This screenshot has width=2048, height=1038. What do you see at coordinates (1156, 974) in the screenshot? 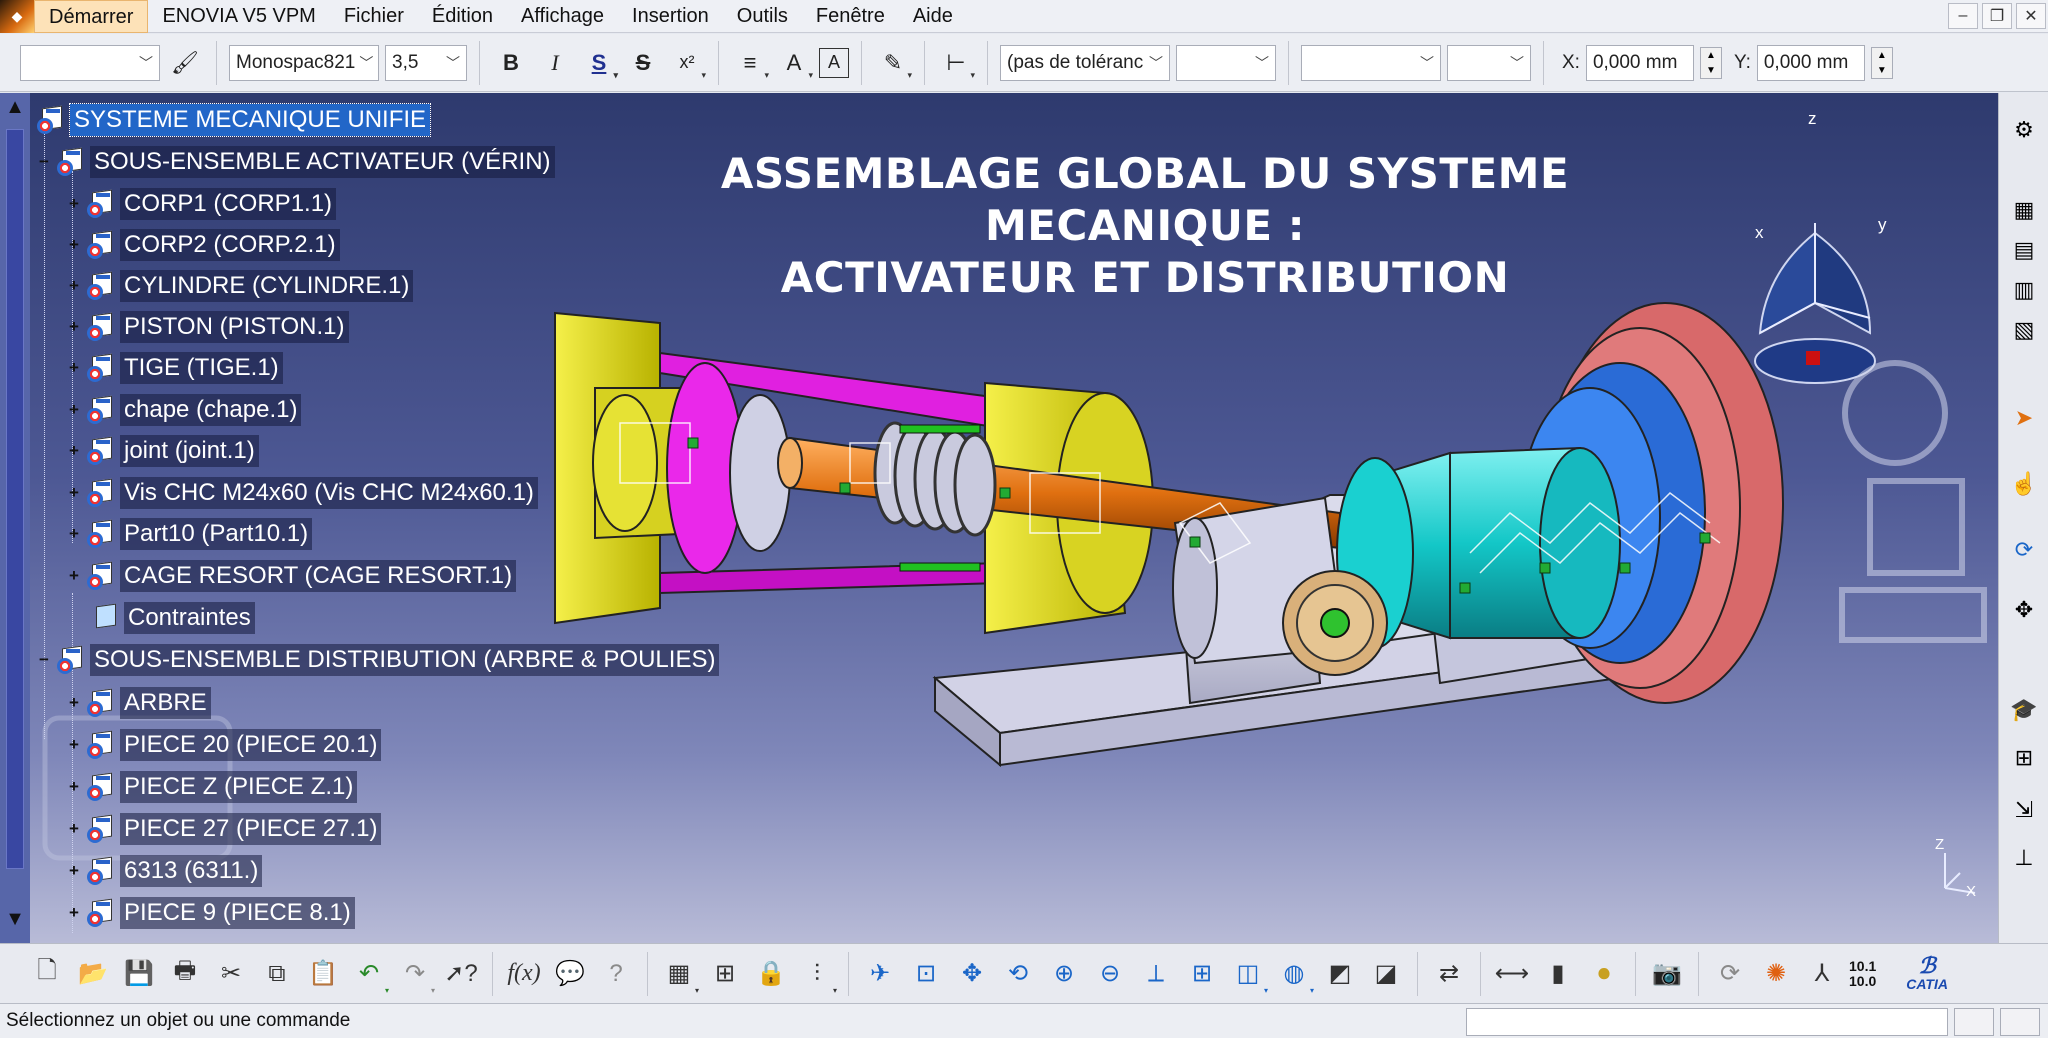
I see `normal-view-icon: ⟂` at bounding box center [1156, 974].